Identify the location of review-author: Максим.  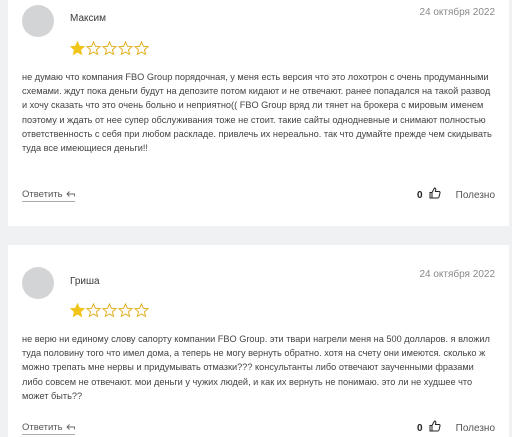
(88, 18).